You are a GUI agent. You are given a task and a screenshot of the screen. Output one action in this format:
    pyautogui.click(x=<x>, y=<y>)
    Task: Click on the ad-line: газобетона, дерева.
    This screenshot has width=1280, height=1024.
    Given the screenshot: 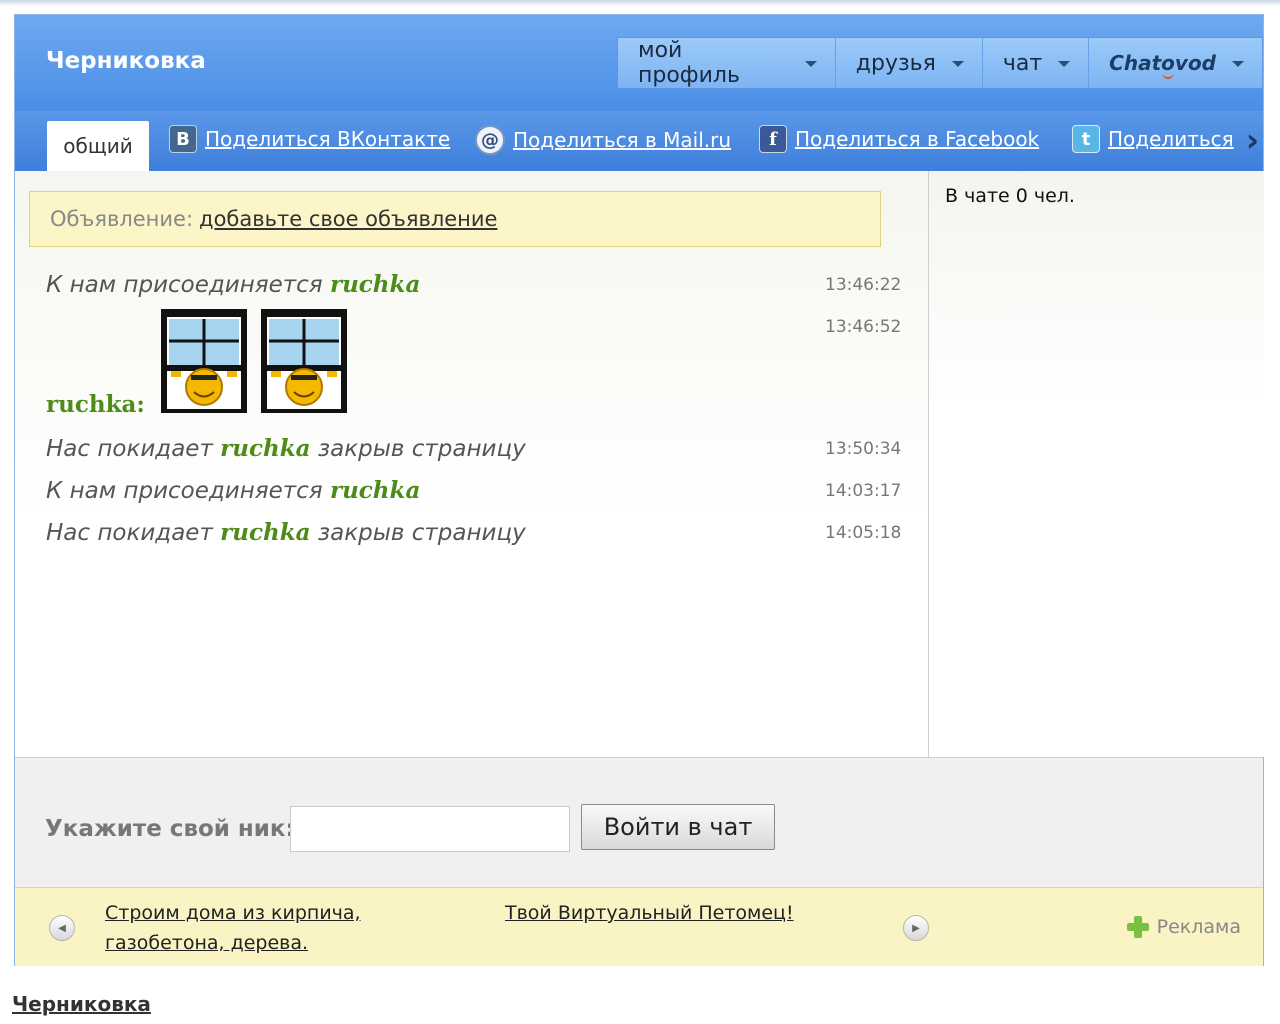 What is the action you would take?
    pyautogui.click(x=207, y=943)
    